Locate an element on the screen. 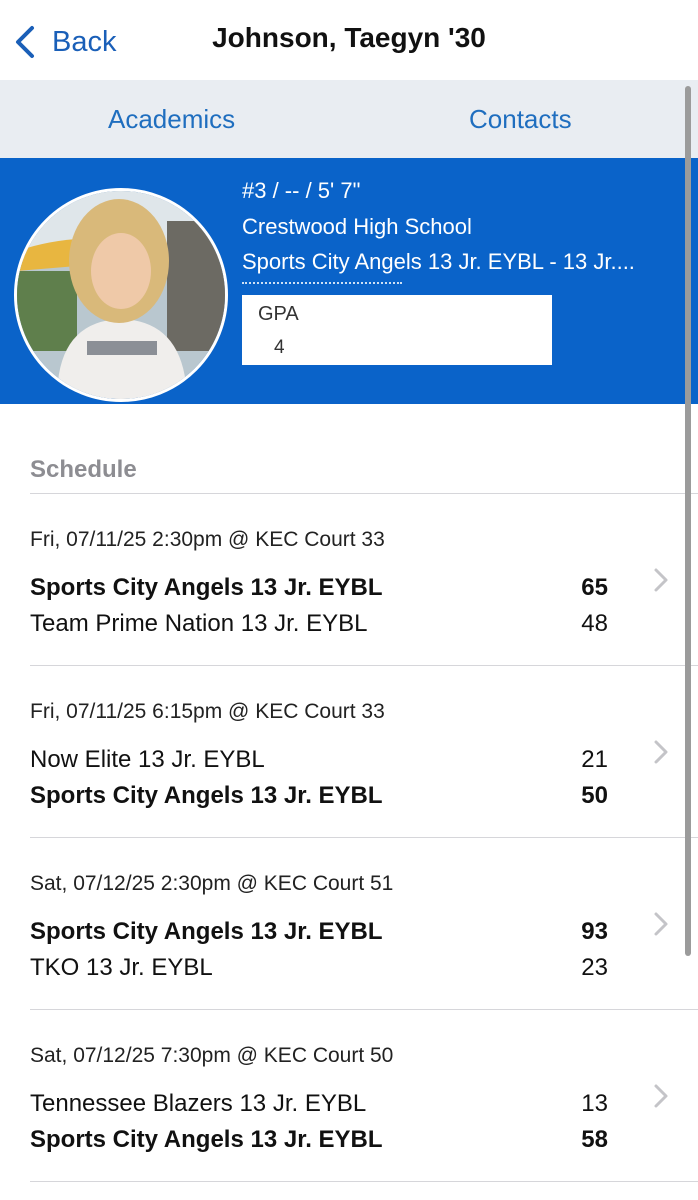 The height and width of the screenshot is (1200, 698). gpa-card: GPA 4 is located at coordinates (397, 330).